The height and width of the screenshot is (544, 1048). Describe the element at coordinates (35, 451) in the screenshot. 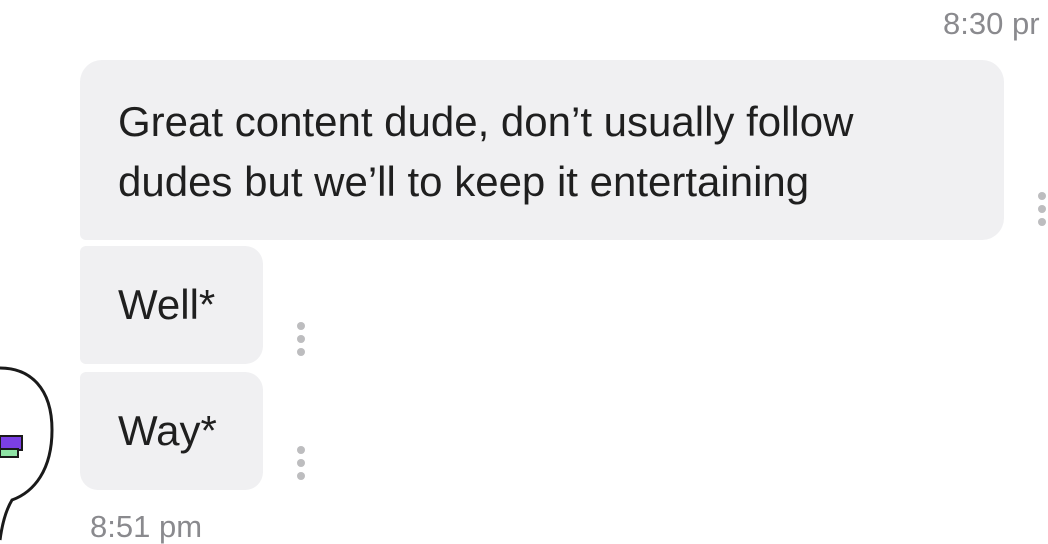

I see `avatar-icon` at that location.